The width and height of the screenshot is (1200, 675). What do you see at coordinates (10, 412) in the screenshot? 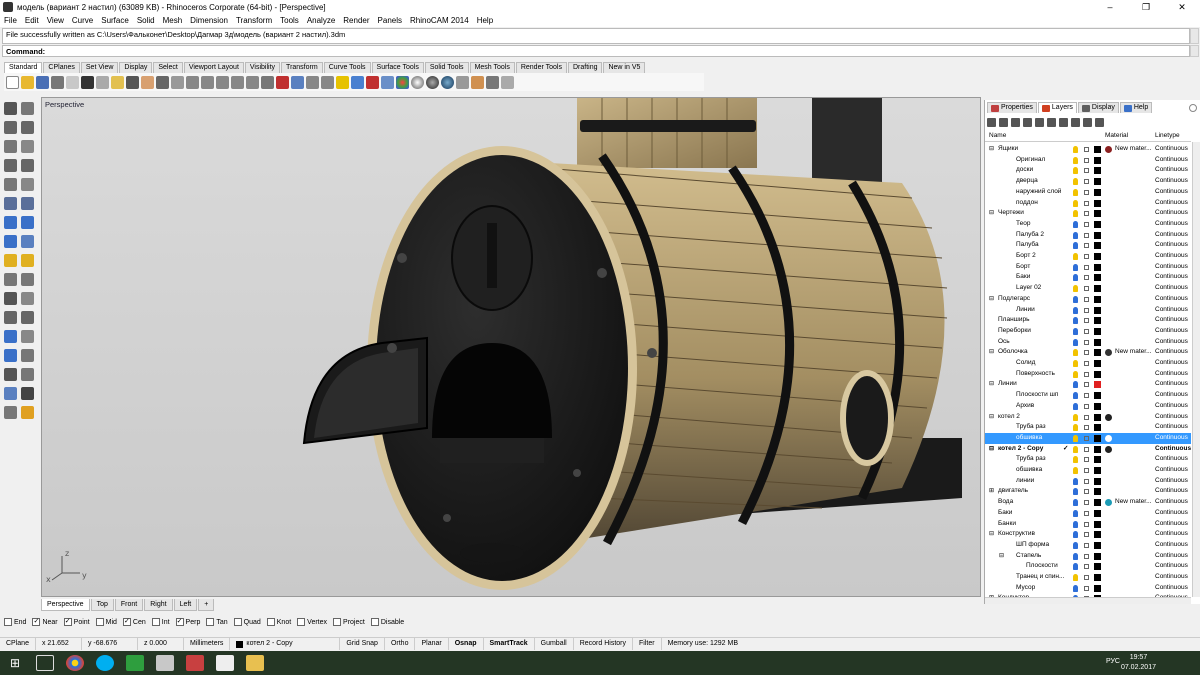
I see `cap-icon` at bounding box center [10, 412].